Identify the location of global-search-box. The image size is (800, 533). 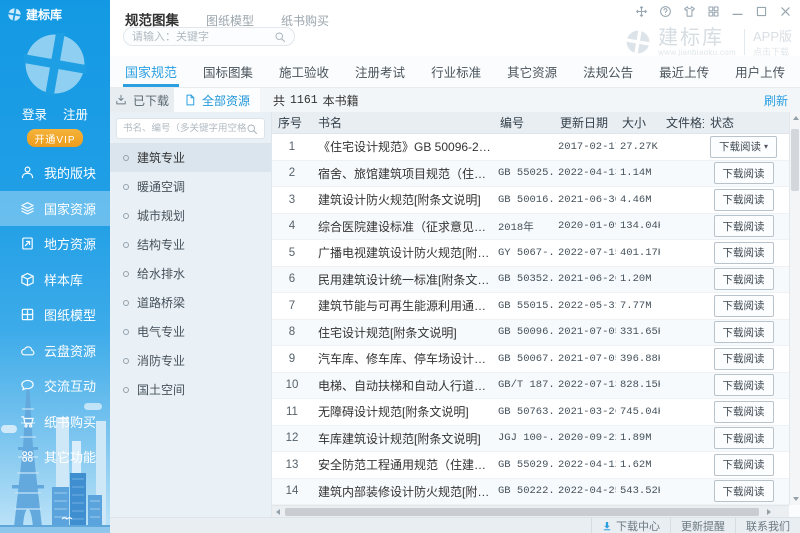
(209, 36).